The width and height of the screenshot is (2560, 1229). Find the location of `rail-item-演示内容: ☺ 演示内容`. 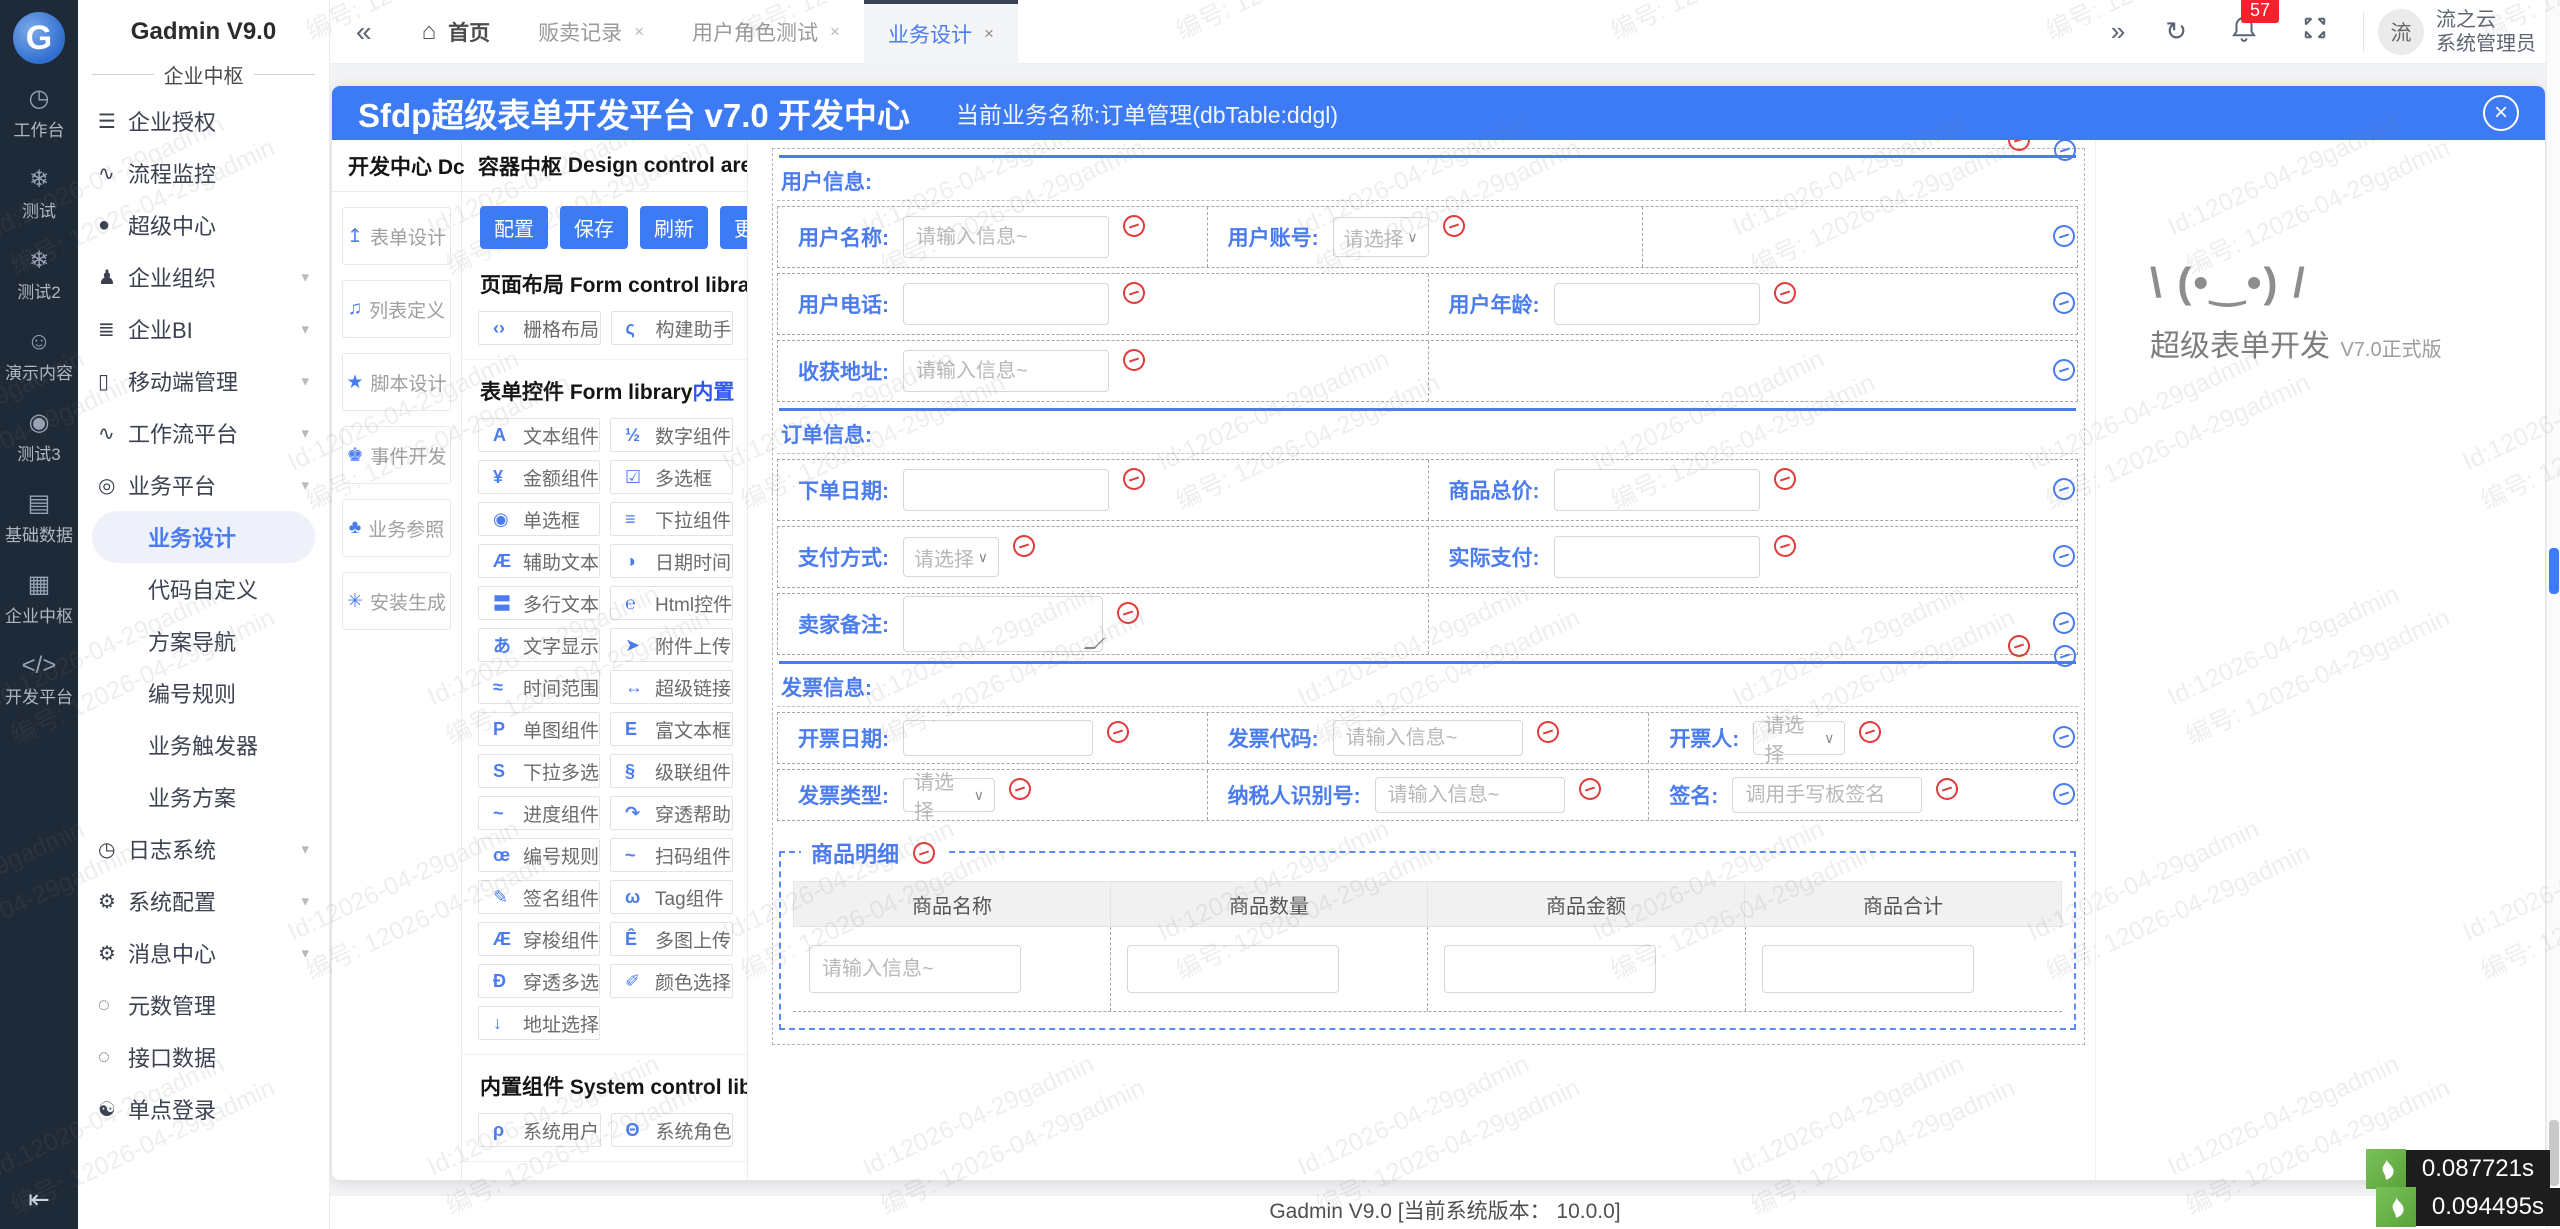

rail-item-演示内容: ☺ 演示内容 is located at coordinates (39, 355).